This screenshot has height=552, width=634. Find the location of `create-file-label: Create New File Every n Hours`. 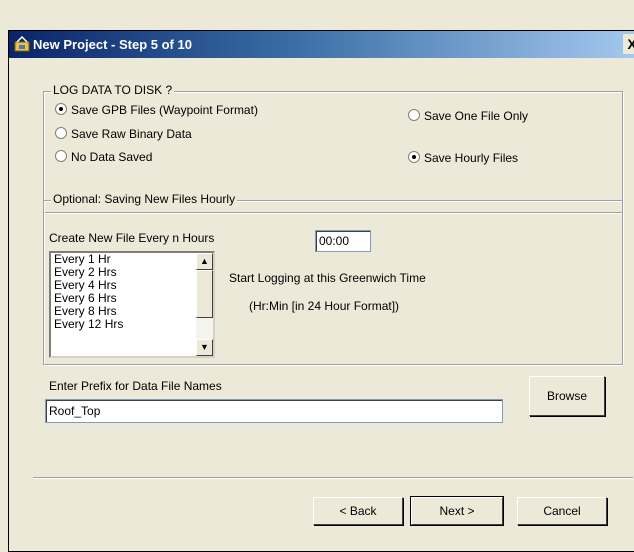

create-file-label: Create New File Every n Hours is located at coordinates (132, 238).